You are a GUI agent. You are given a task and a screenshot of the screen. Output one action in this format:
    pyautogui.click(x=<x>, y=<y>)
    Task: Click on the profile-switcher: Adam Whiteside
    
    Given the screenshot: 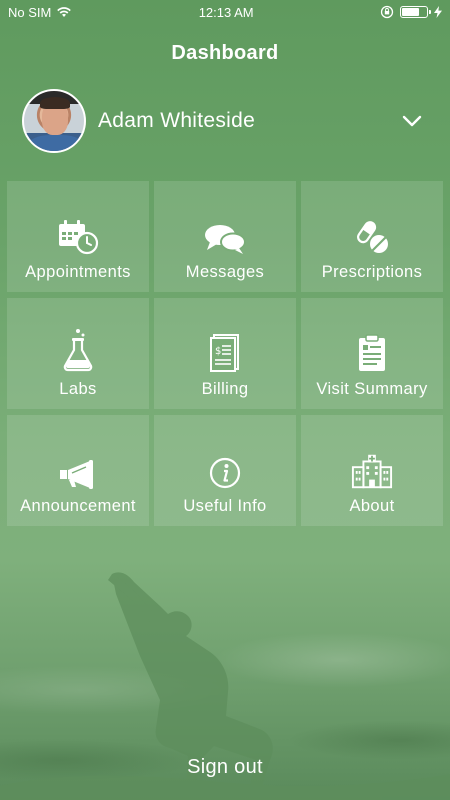 What is the action you would take?
    pyautogui.click(x=226, y=121)
    